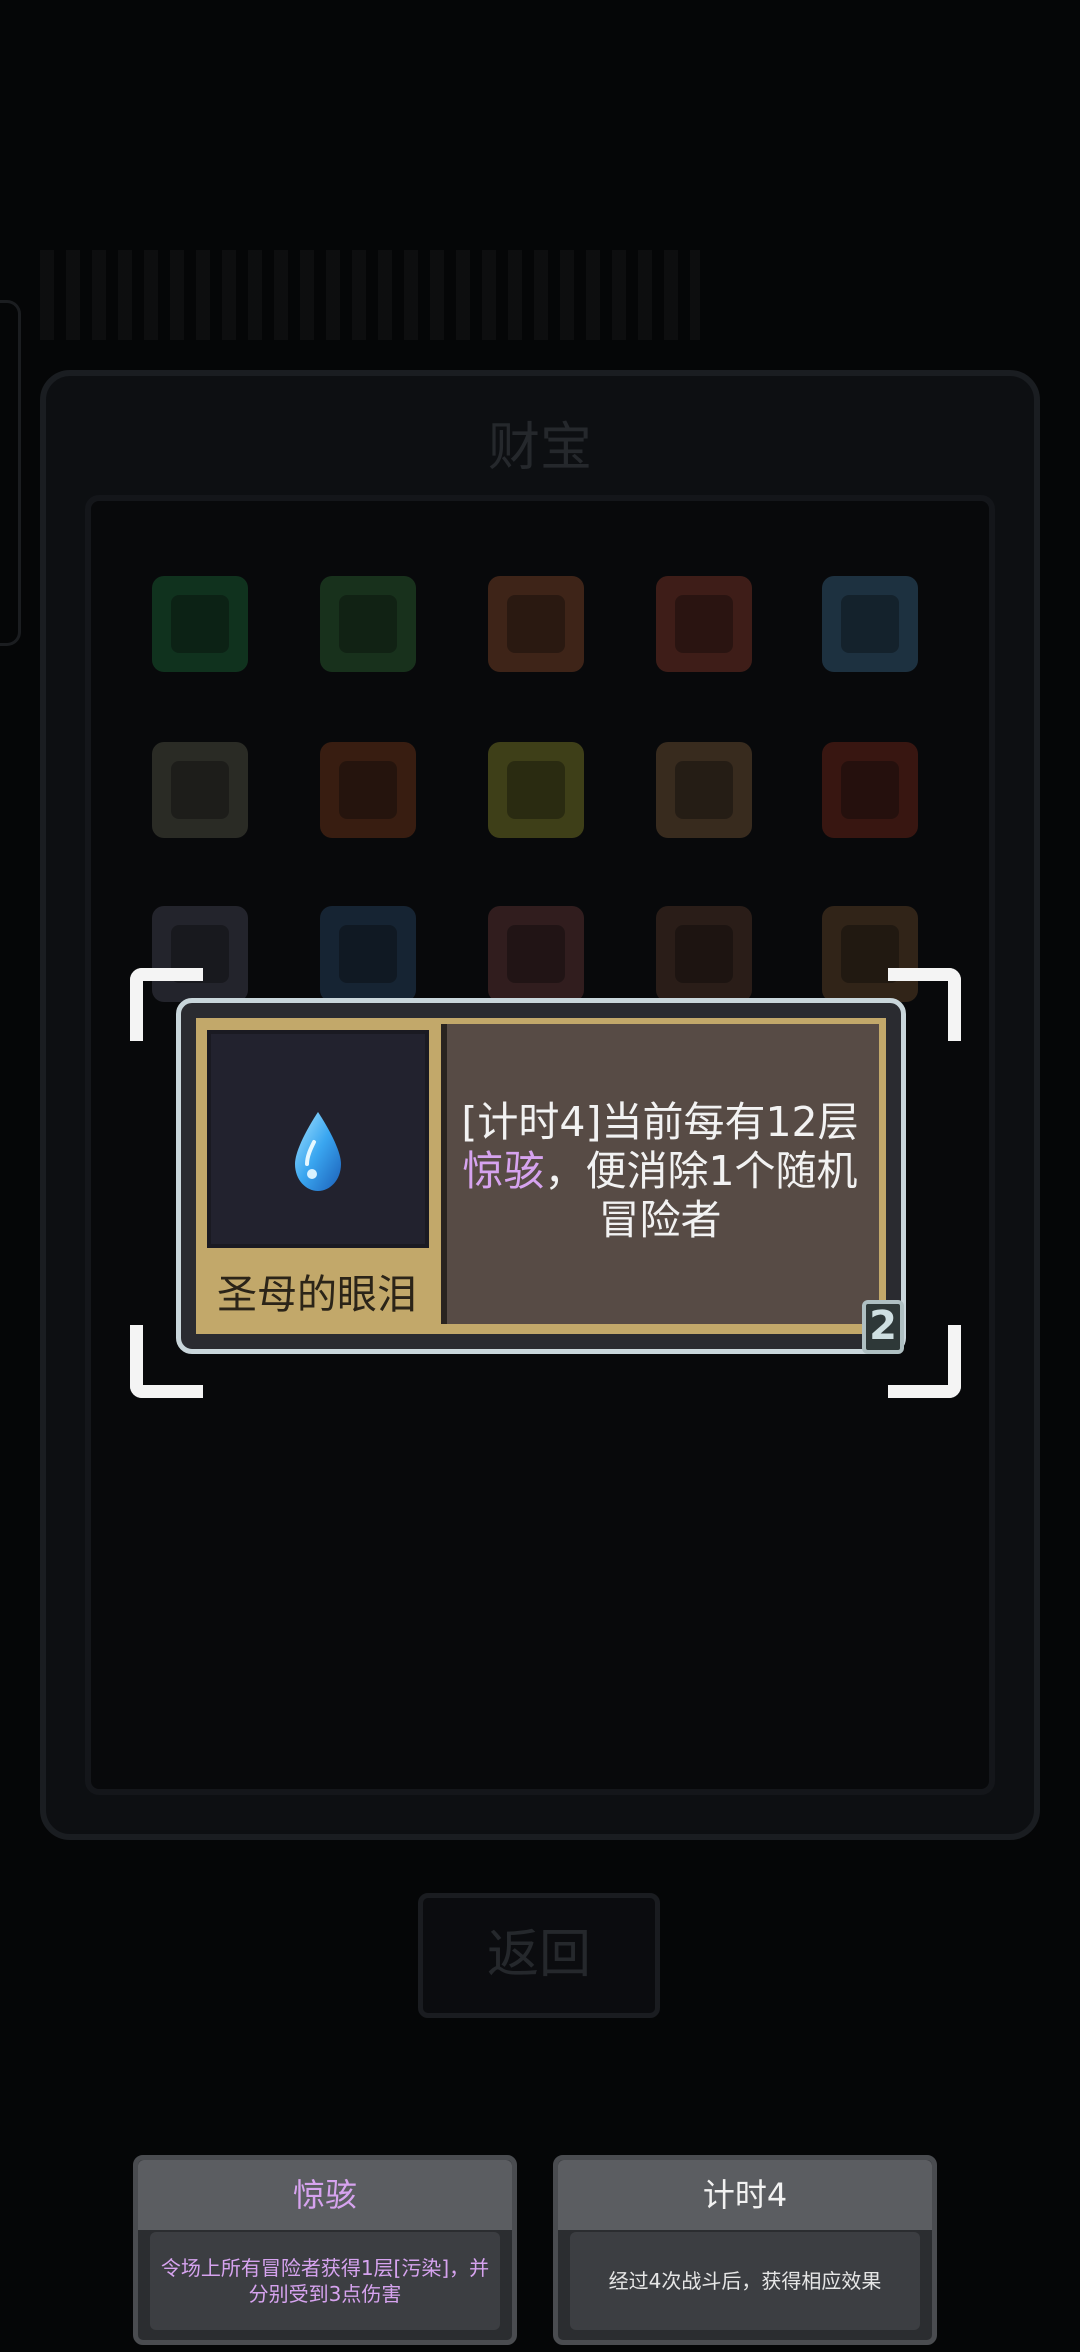  What do you see at coordinates (704, 624) in the screenshot?
I see `lion-relic-icon` at bounding box center [704, 624].